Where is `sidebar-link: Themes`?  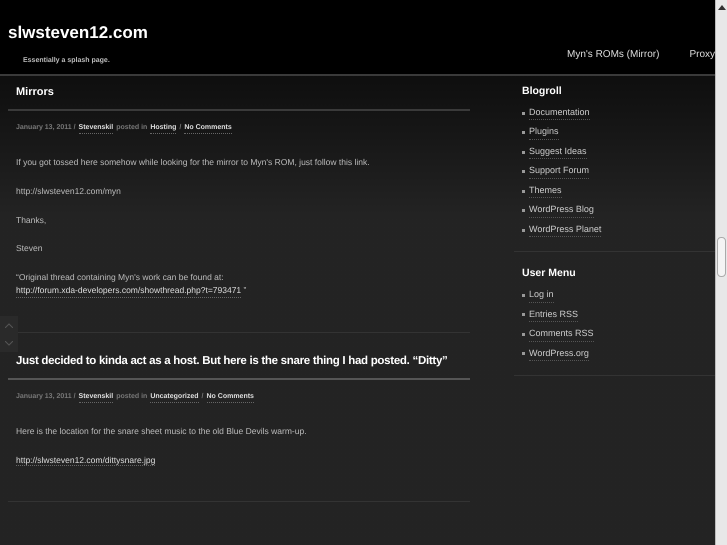
sidebar-link: Themes is located at coordinates (545, 191).